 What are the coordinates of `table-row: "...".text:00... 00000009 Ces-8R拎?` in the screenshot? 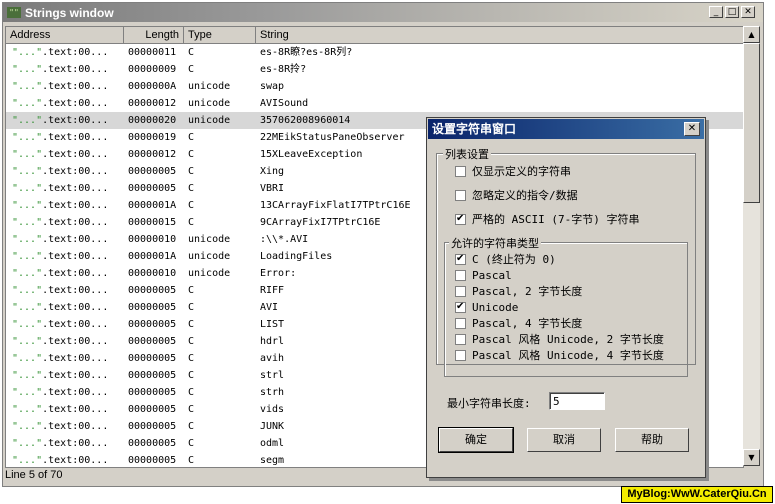 It's located at (374, 69).